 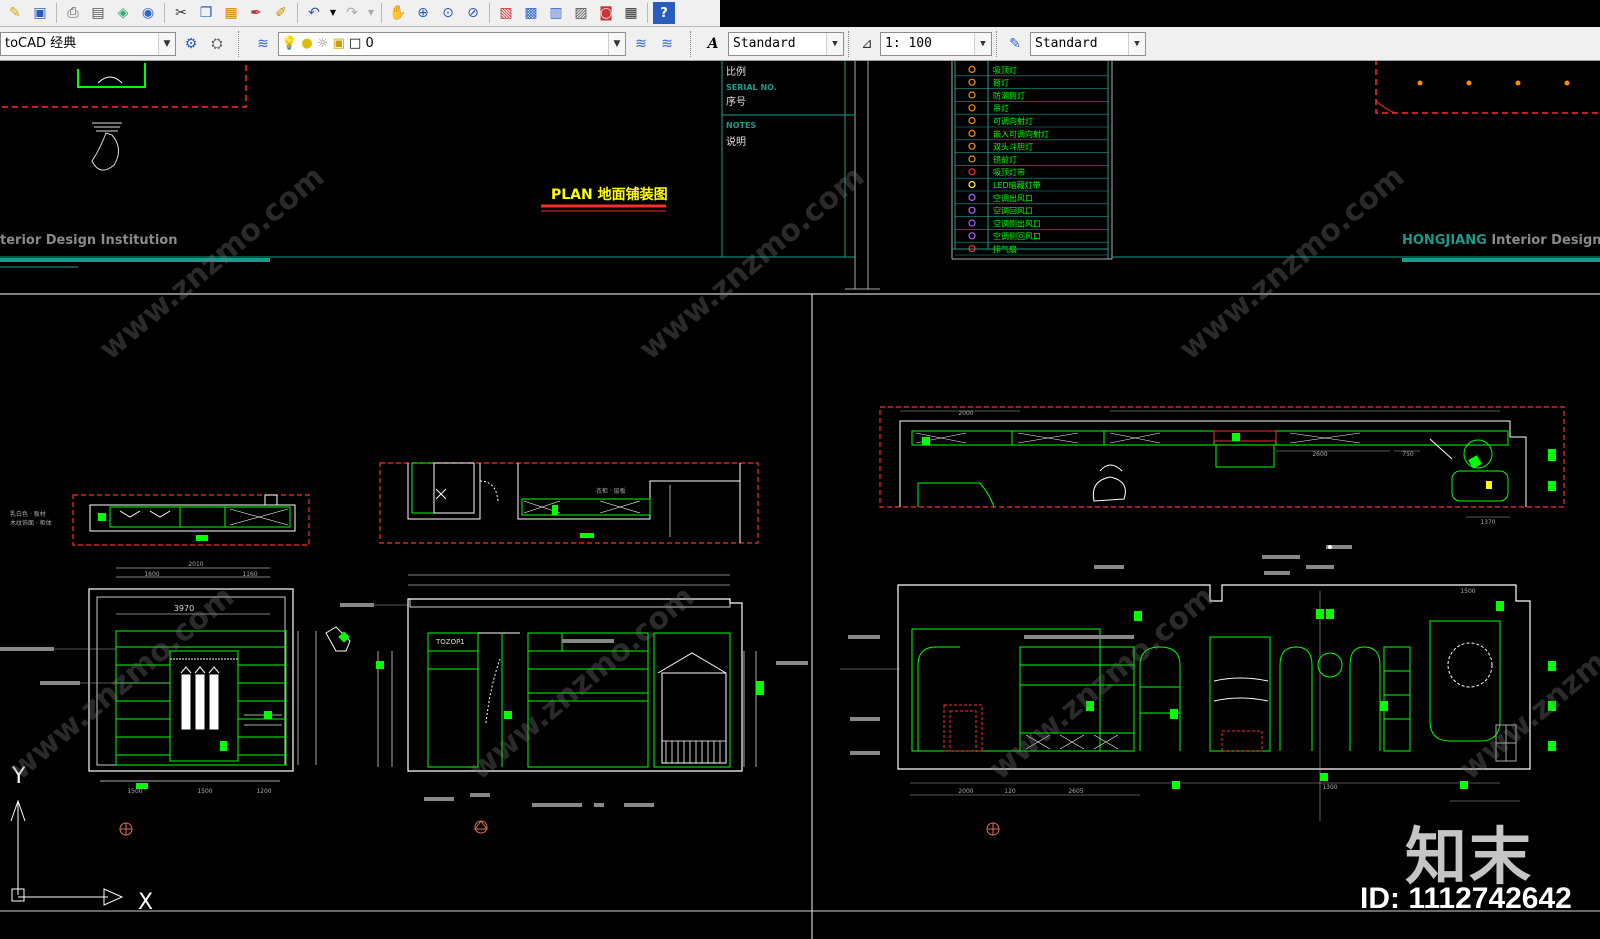 What do you see at coordinates (452, 44) in the screenshot?
I see `layer-select: 💡 ● ☼ ▣ □ 0 ▼` at bounding box center [452, 44].